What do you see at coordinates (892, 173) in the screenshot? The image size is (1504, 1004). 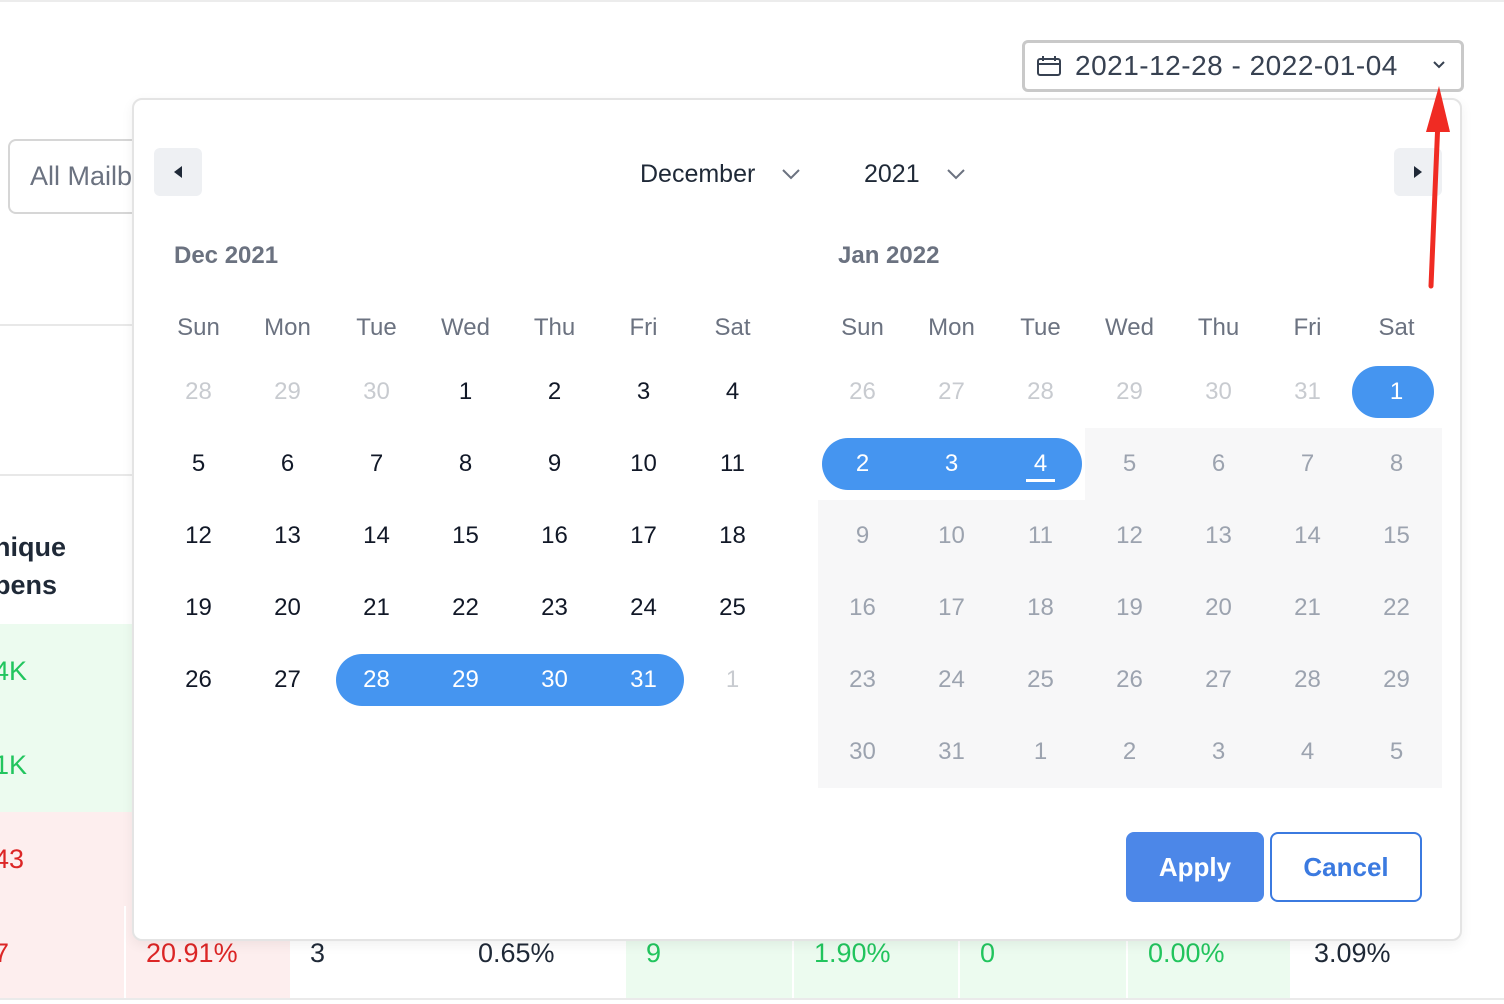 I see `year-select-value: 2021` at bounding box center [892, 173].